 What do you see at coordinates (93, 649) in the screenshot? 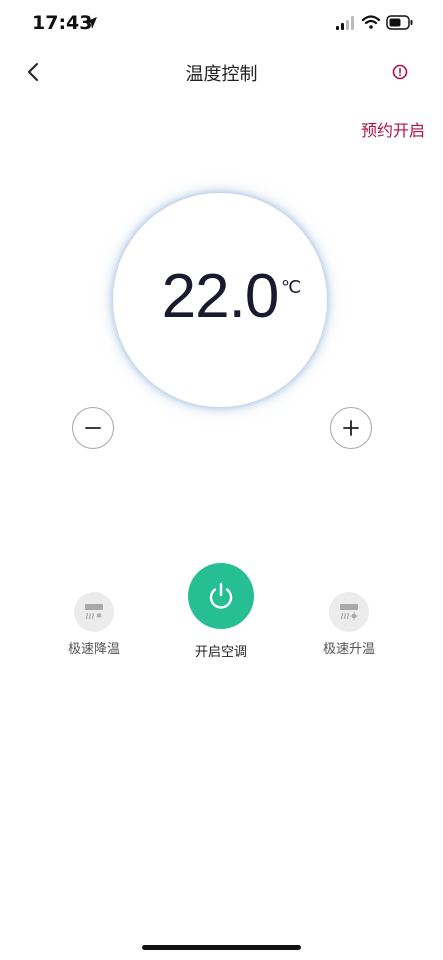
I see `rapid-cool-label: 极速降温` at bounding box center [93, 649].